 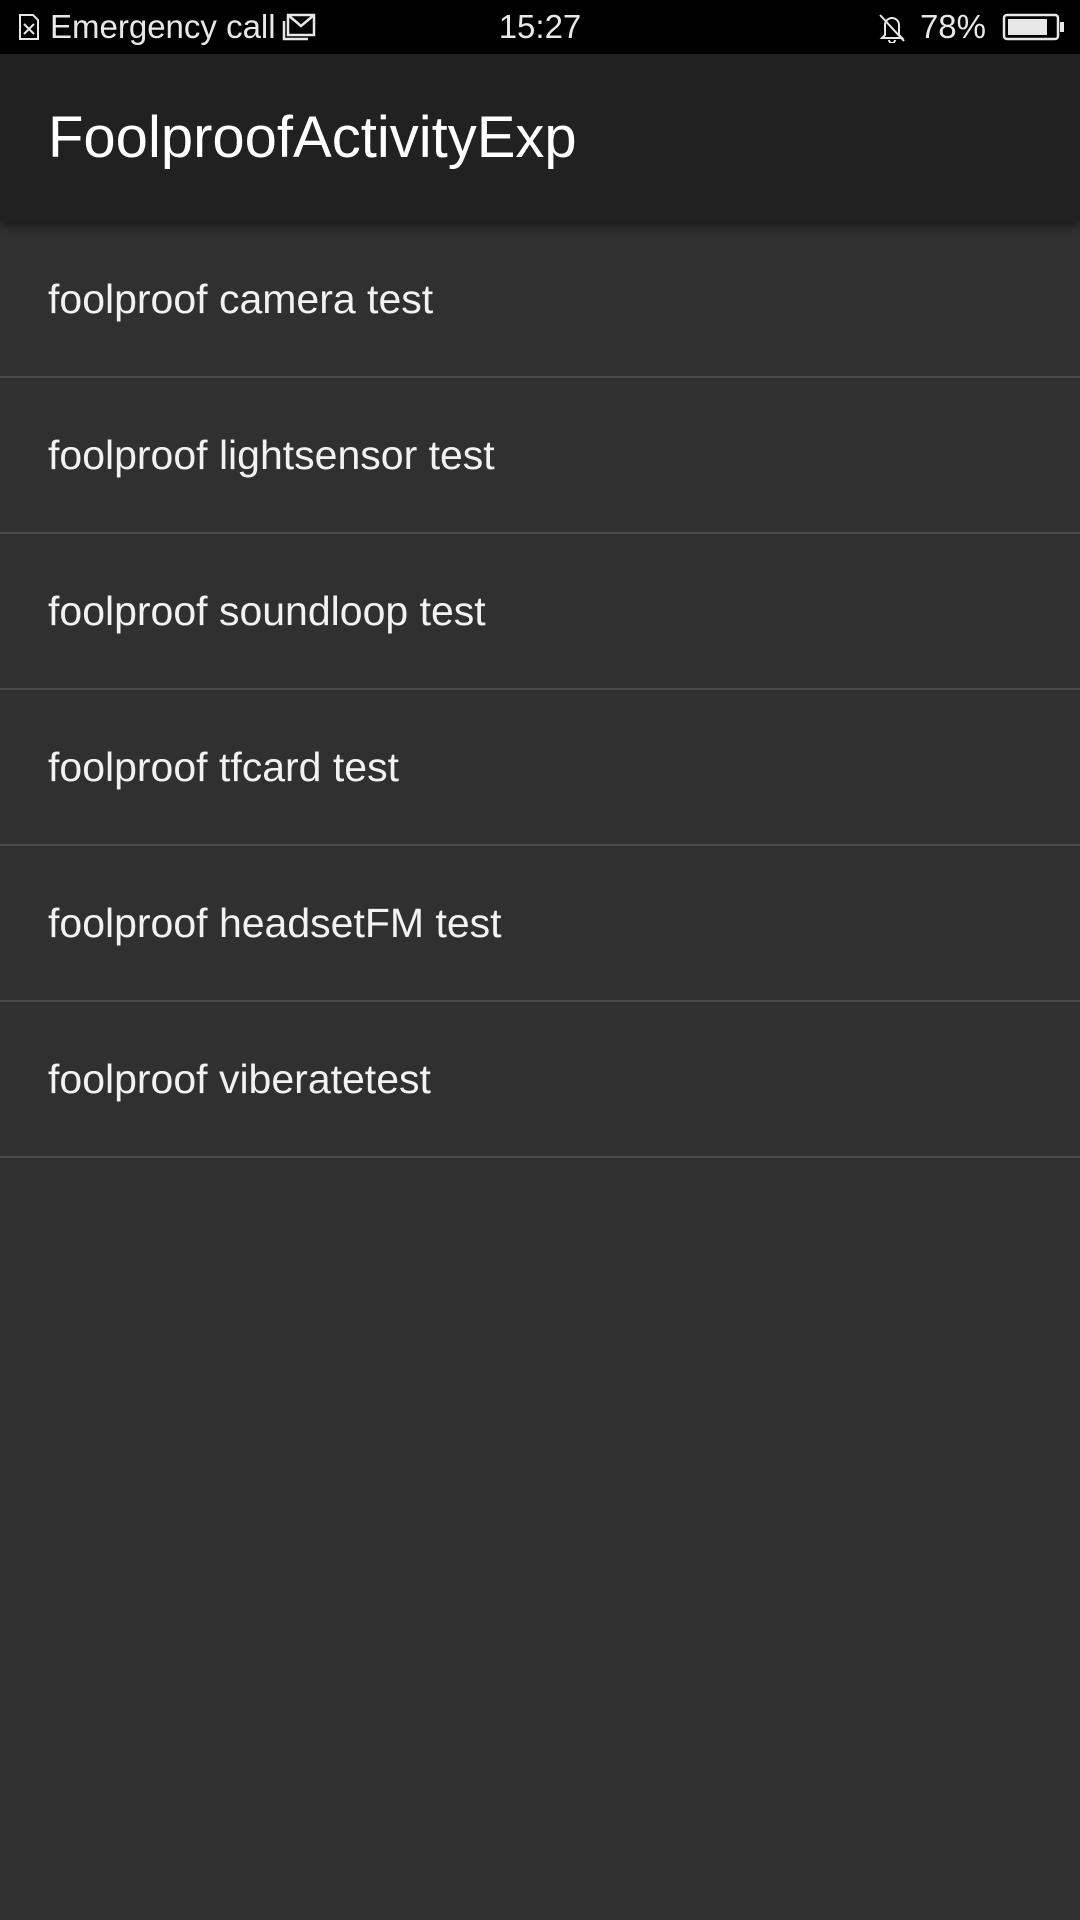 I want to click on list-item-lightsensor-test: foolproof lightsensor test, so click(x=540, y=456).